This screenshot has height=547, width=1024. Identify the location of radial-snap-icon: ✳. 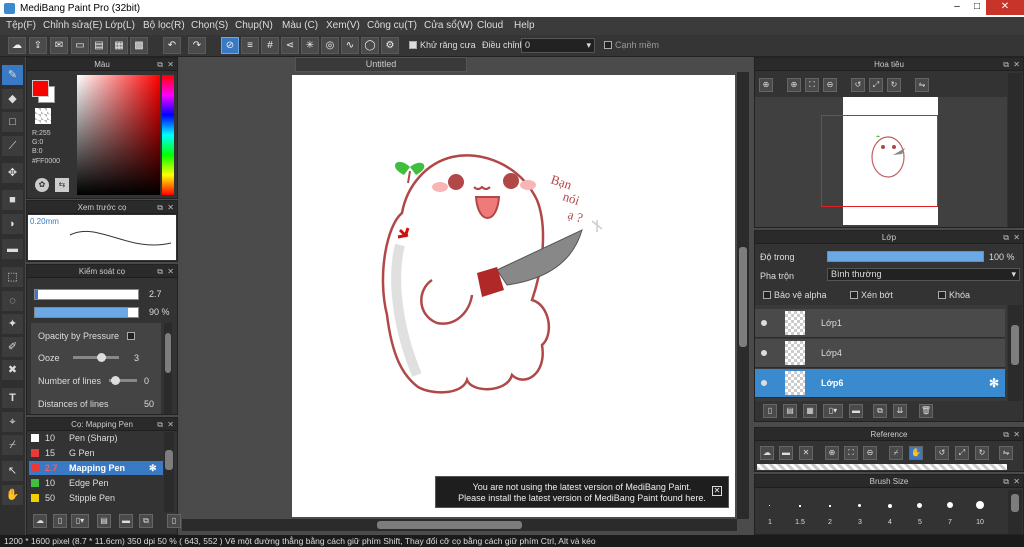
(310, 45).